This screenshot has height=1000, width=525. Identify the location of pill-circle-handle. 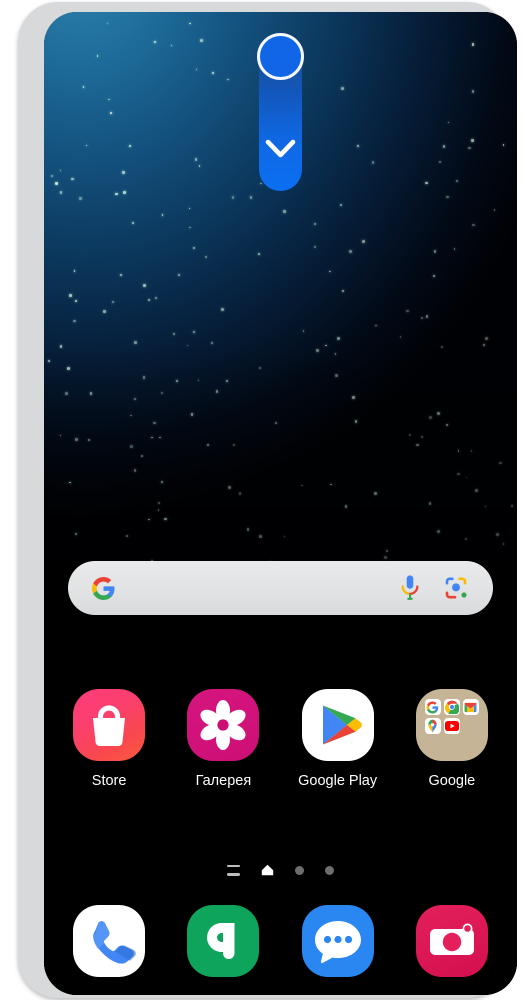
(280, 56).